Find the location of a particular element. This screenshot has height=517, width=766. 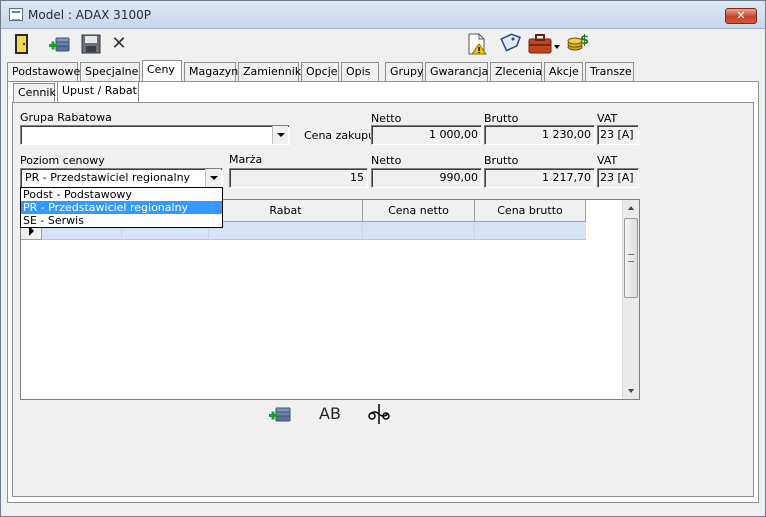

cena-zakupu-vat-field: 23 [A] is located at coordinates (618, 135).